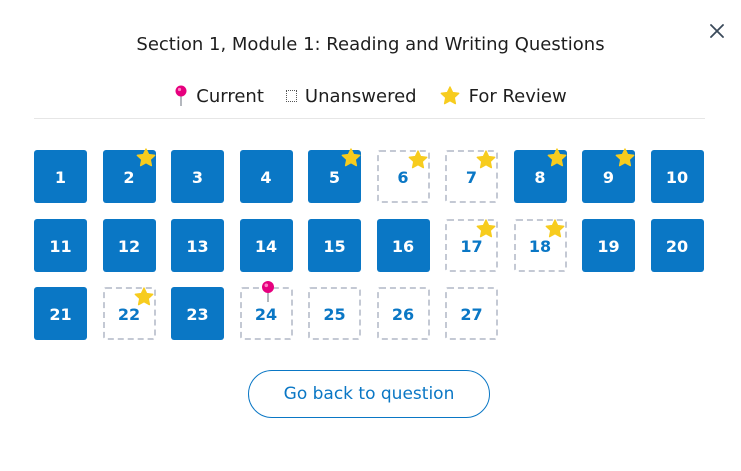 The height and width of the screenshot is (471, 741). What do you see at coordinates (369, 394) in the screenshot?
I see `go-back-button: Go back to question` at bounding box center [369, 394].